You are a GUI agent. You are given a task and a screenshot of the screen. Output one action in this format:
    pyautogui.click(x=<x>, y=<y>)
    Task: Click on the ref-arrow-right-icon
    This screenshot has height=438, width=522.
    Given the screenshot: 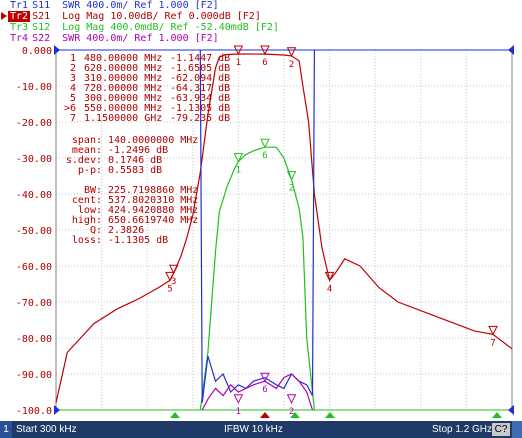 What is the action you would take?
    pyautogui.click(x=511, y=50)
    